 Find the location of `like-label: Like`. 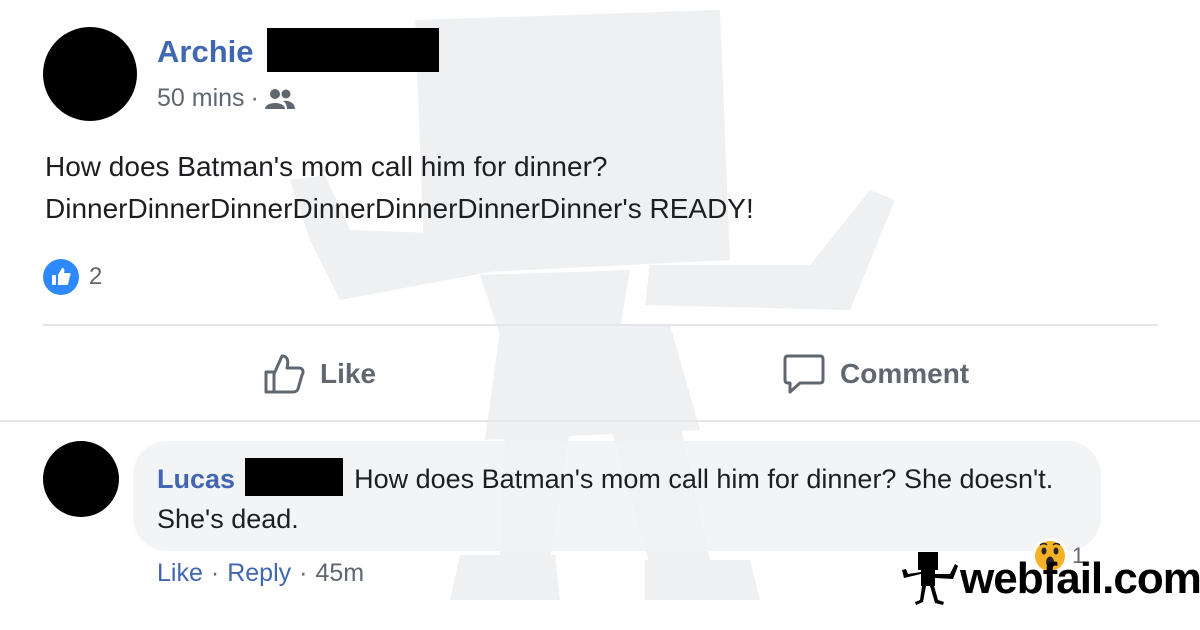

like-label: Like is located at coordinates (348, 373).